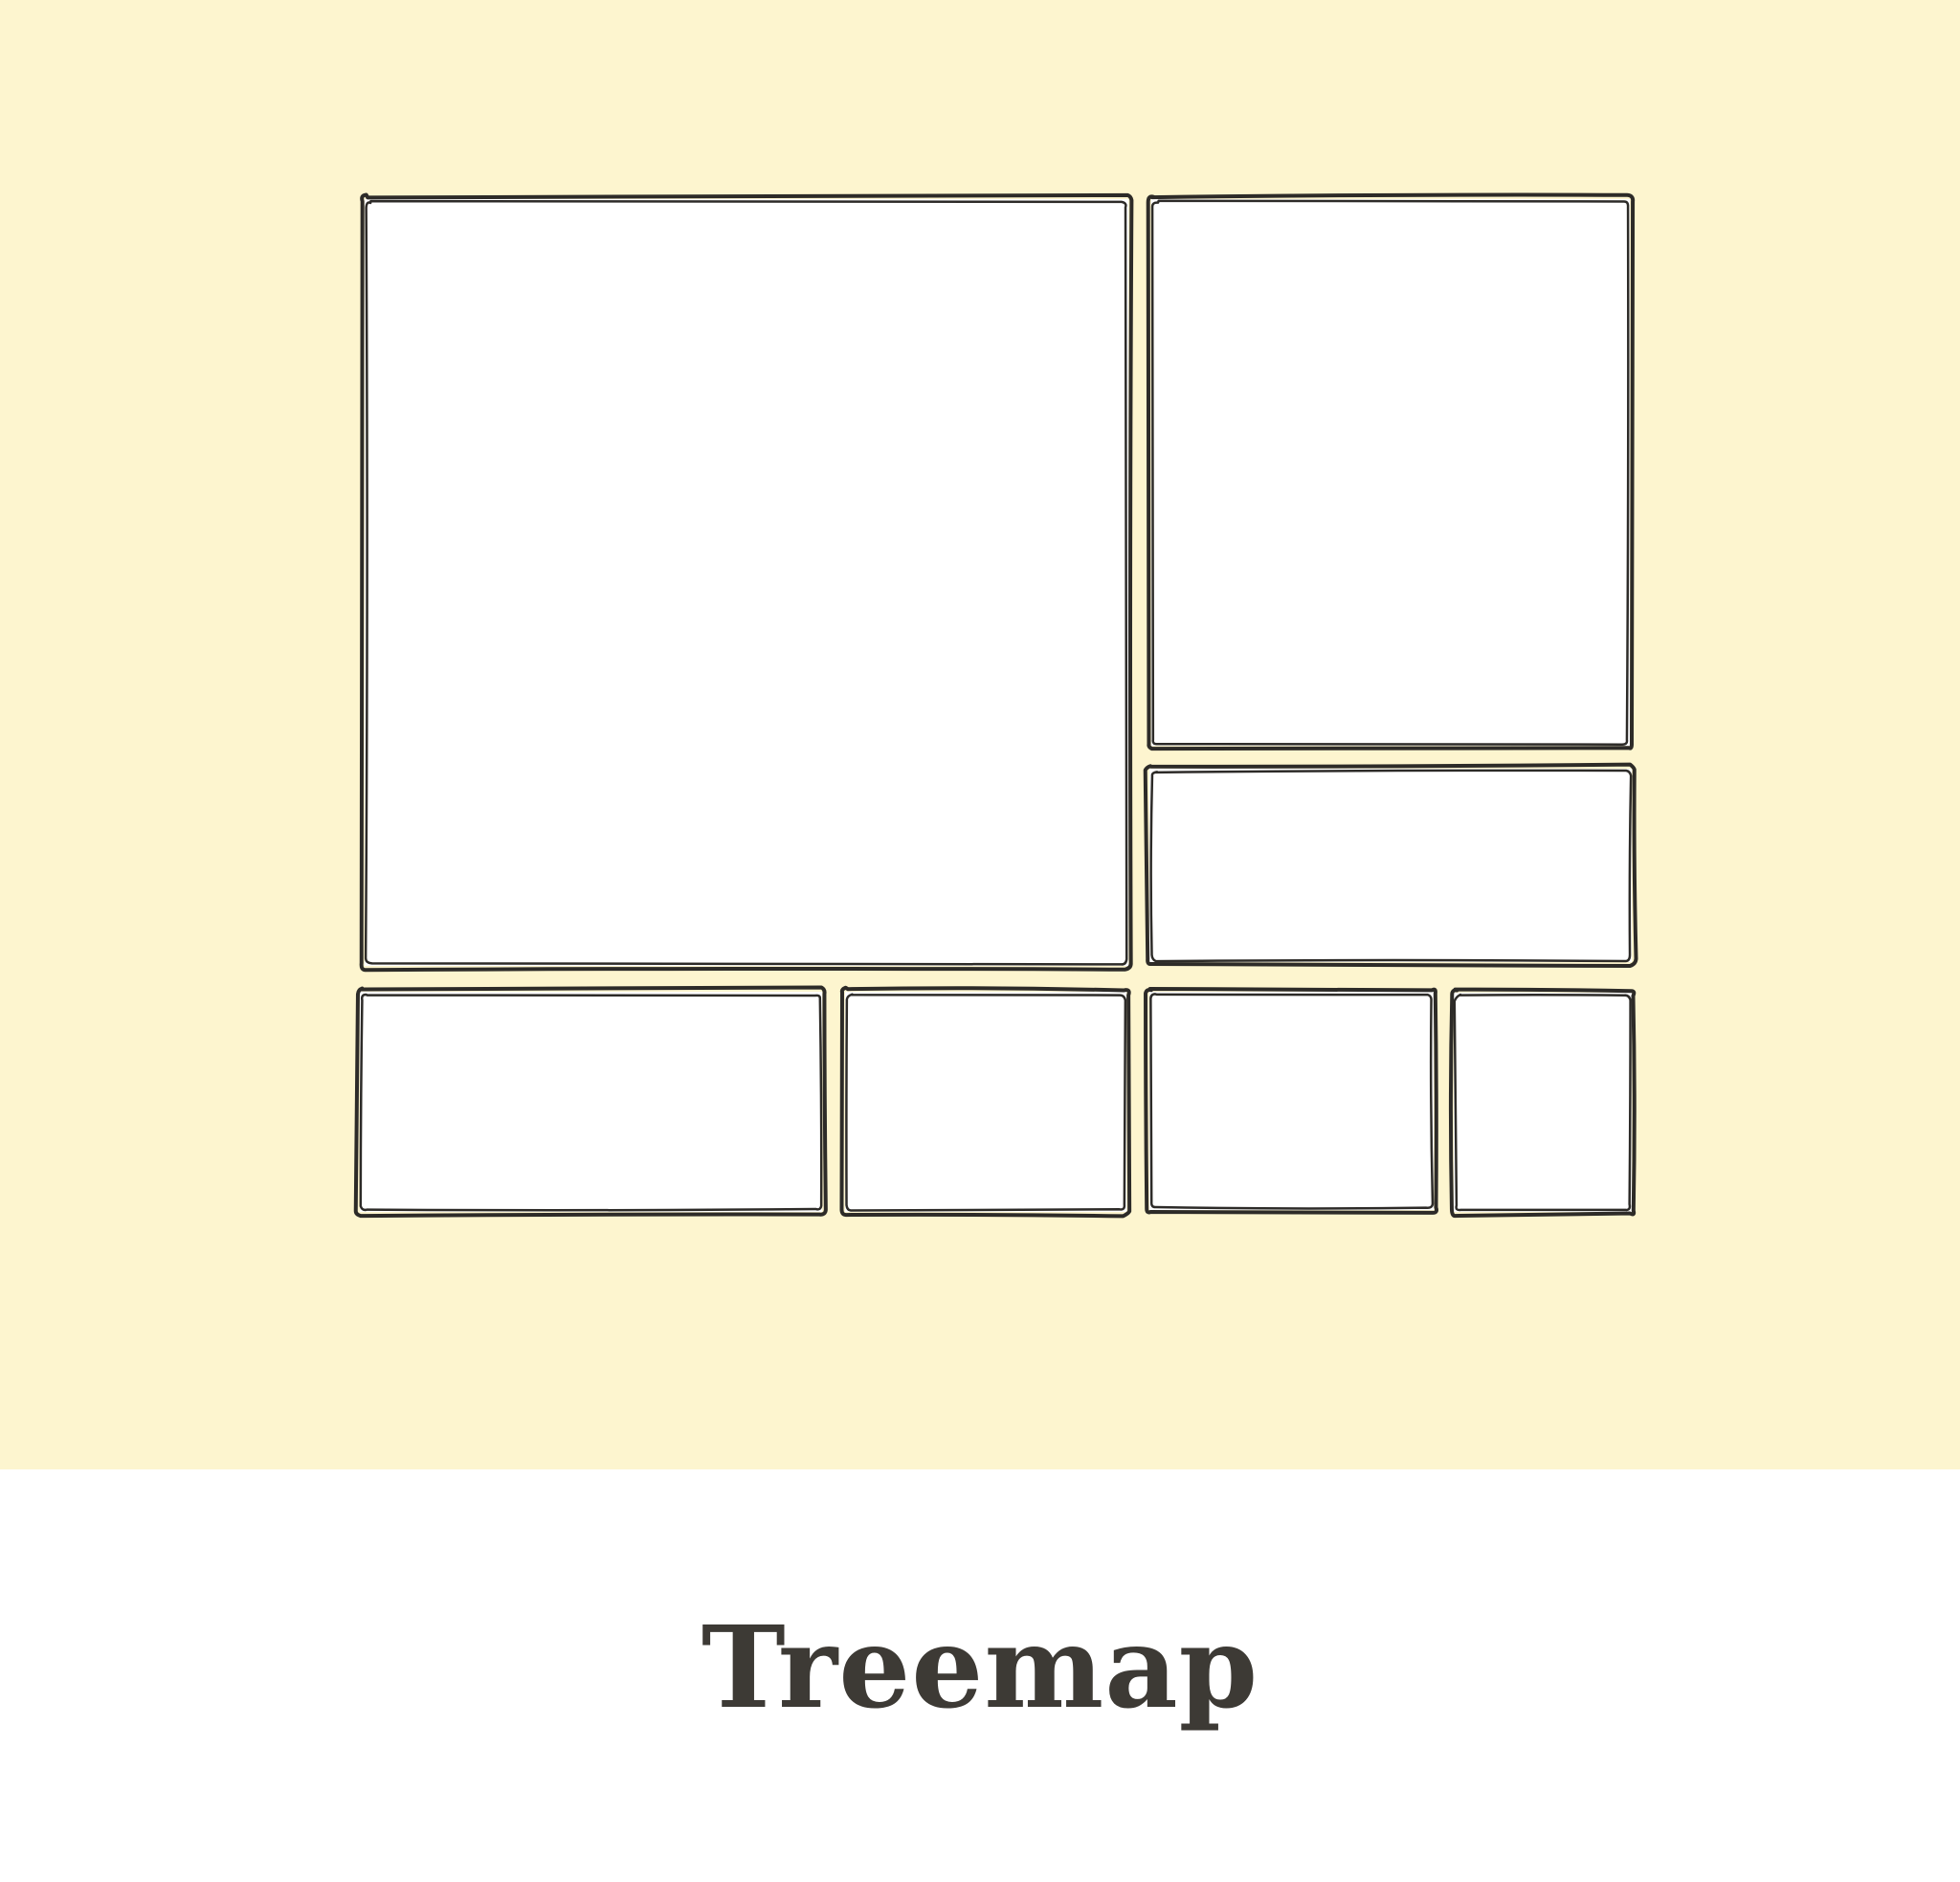 Image resolution: width=1960 pixels, height=1882 pixels. What do you see at coordinates (980, 1667) in the screenshot?
I see `caption-title: Treemap` at bounding box center [980, 1667].